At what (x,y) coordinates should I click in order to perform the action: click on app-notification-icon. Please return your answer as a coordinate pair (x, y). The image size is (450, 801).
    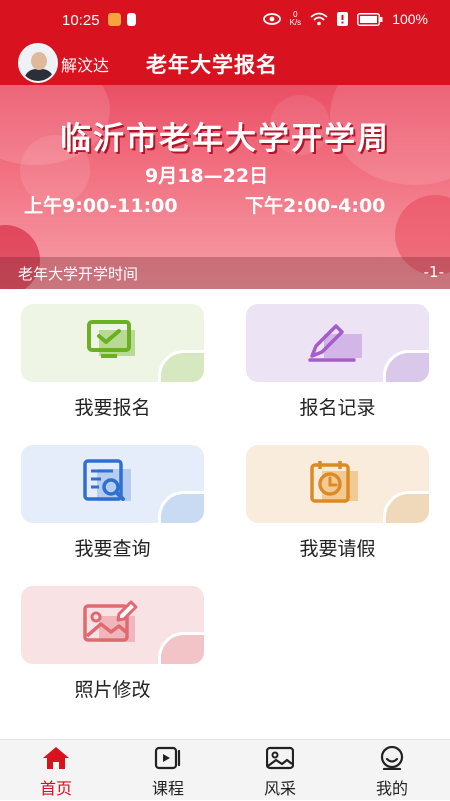
    Looking at the image, I should click on (114, 19).